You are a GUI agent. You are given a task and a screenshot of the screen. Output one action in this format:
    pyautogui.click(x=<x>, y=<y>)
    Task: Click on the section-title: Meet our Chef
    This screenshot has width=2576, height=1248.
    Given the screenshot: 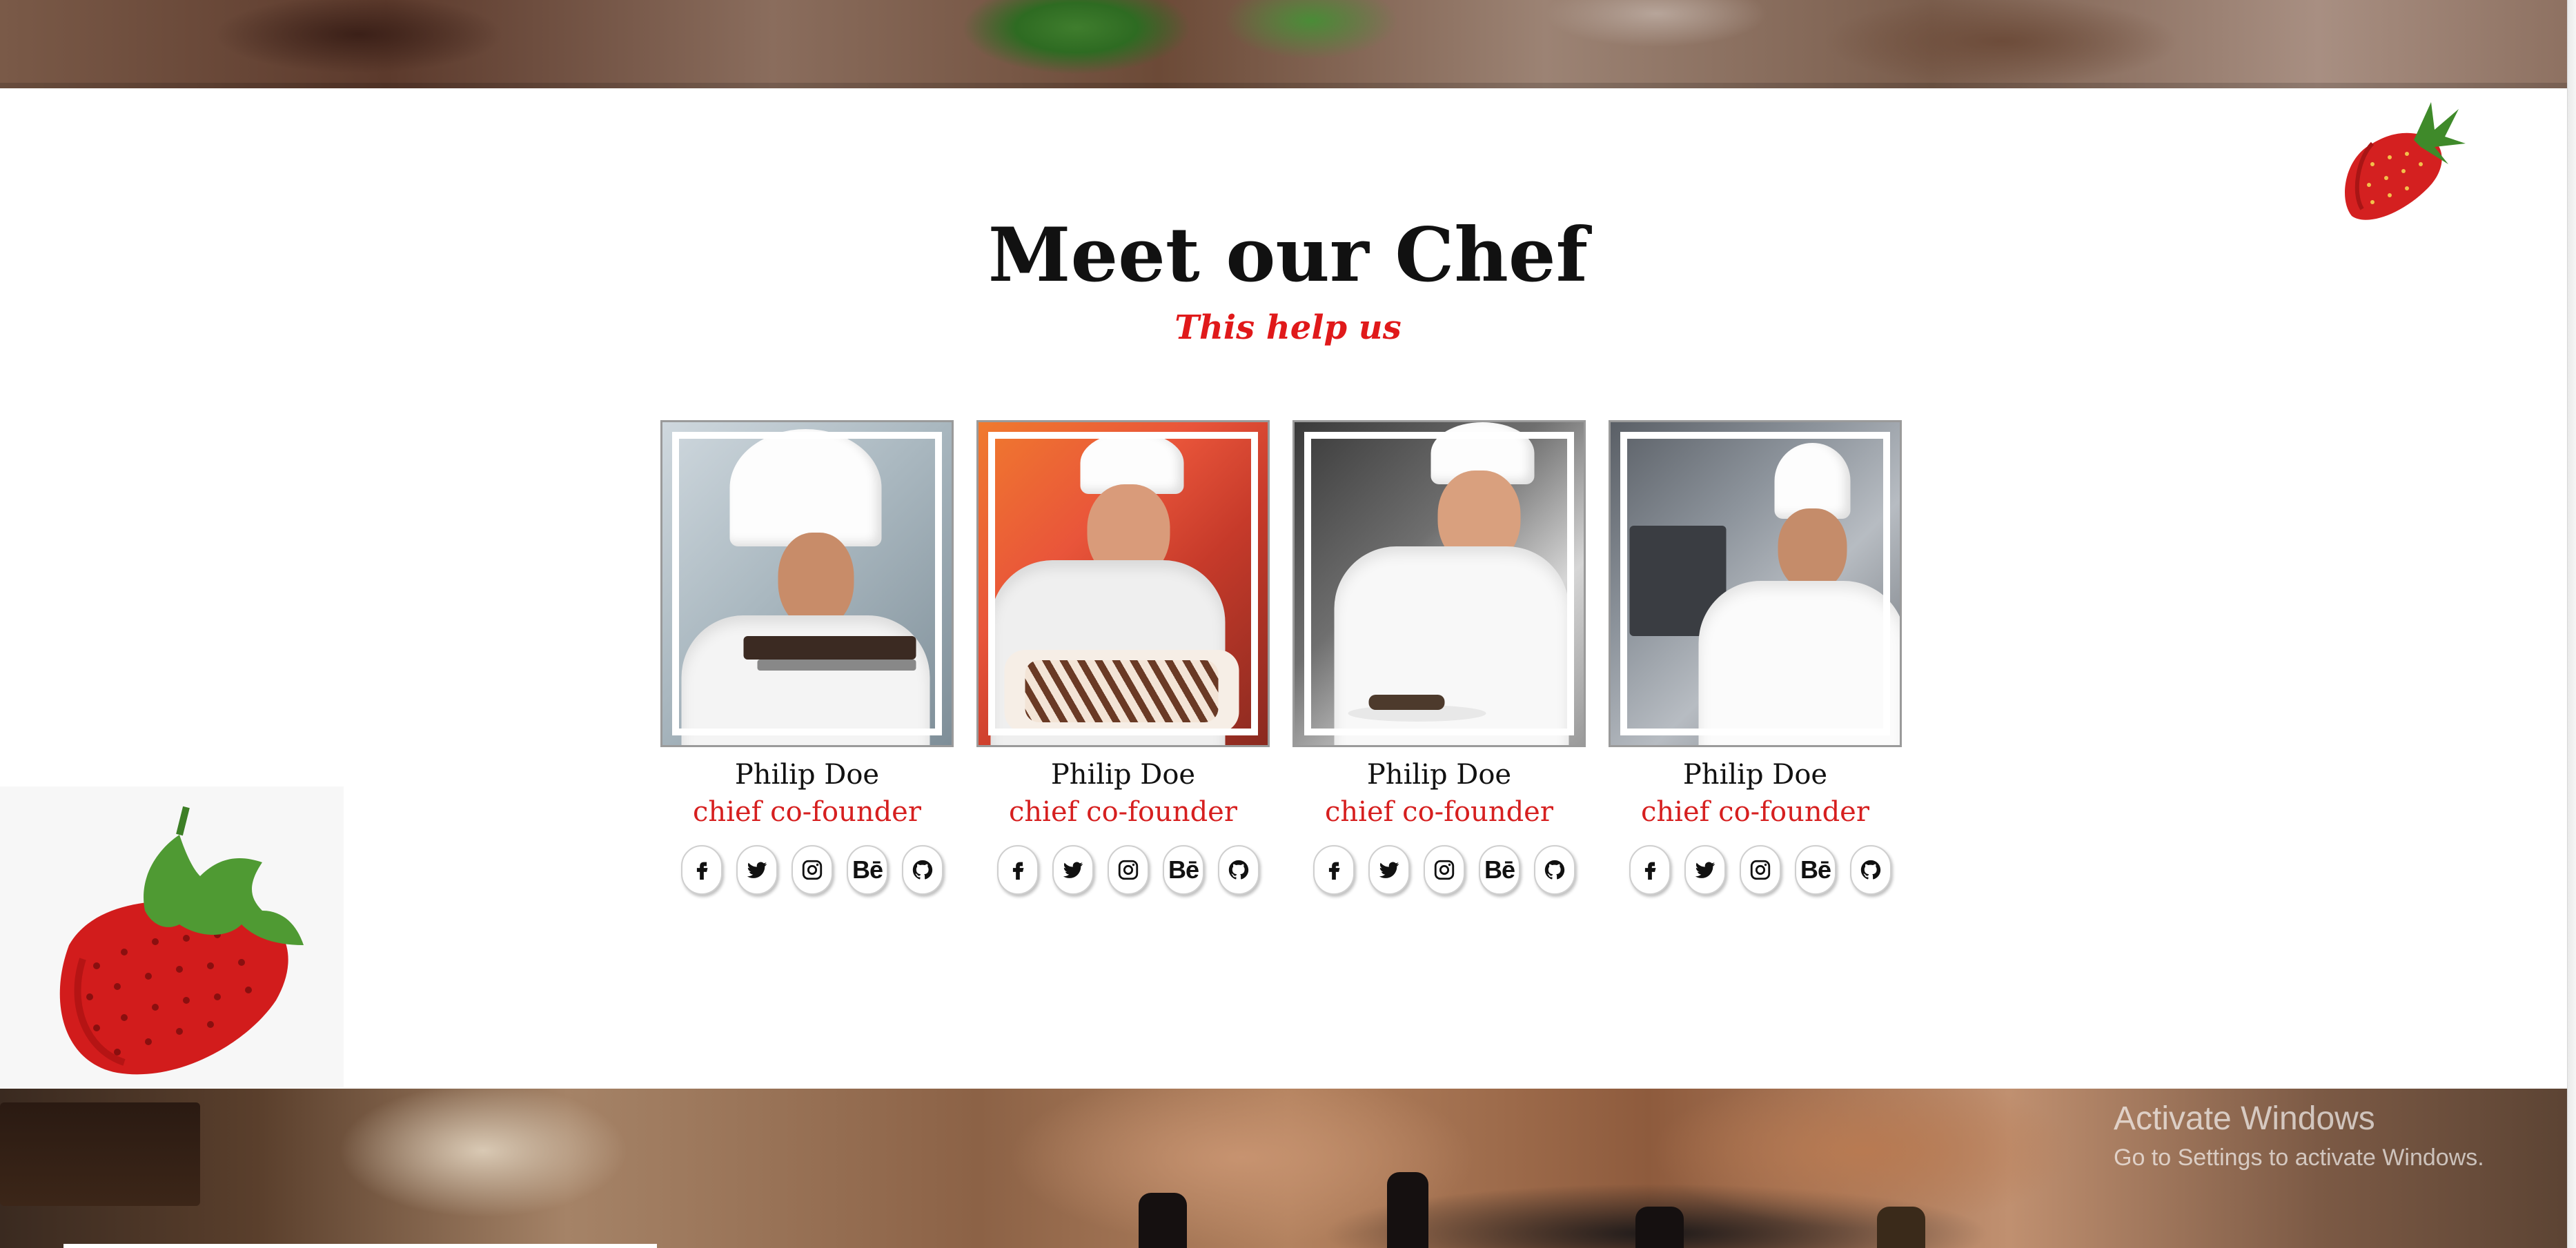 What is the action you would take?
    pyautogui.click(x=1288, y=255)
    